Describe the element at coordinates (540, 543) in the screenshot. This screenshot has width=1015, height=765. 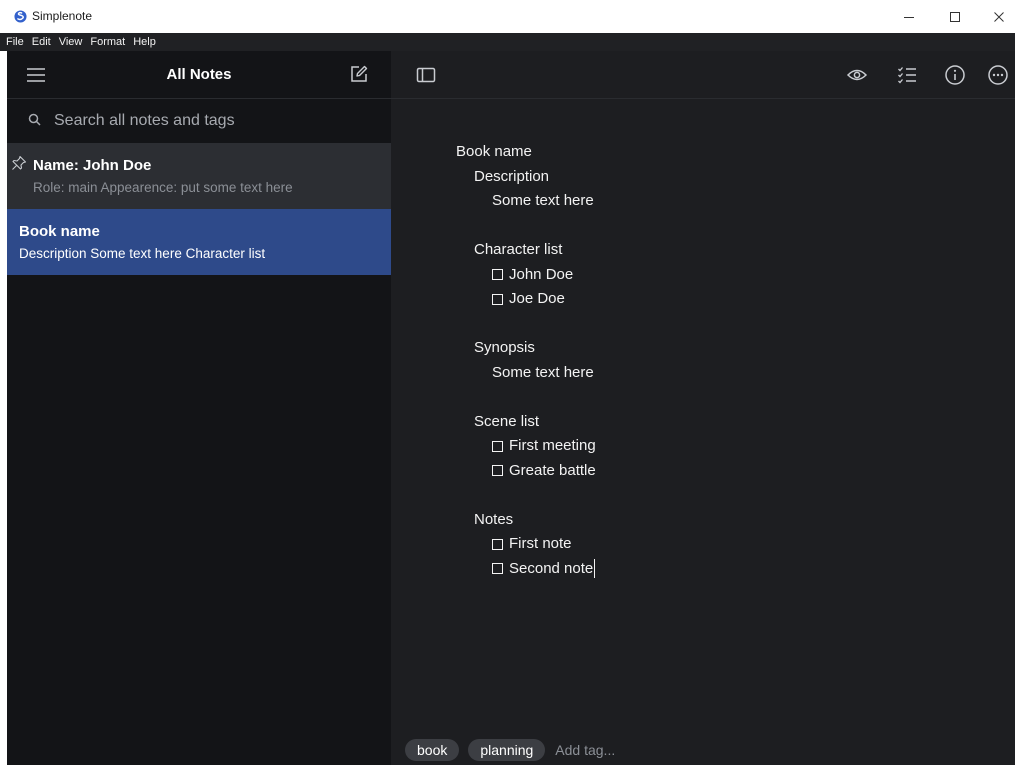
I see `checklist-item-text: First note` at that location.